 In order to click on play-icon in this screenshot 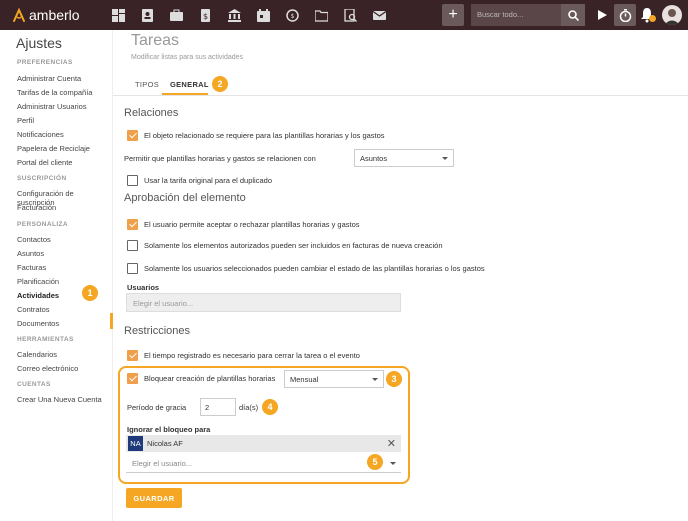, I will do `click(602, 15)`.